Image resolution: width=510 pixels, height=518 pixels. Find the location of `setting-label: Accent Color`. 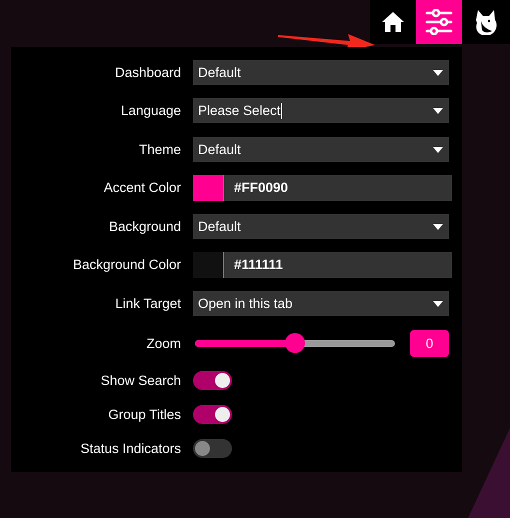

setting-label: Accent Color is located at coordinates (141, 188).